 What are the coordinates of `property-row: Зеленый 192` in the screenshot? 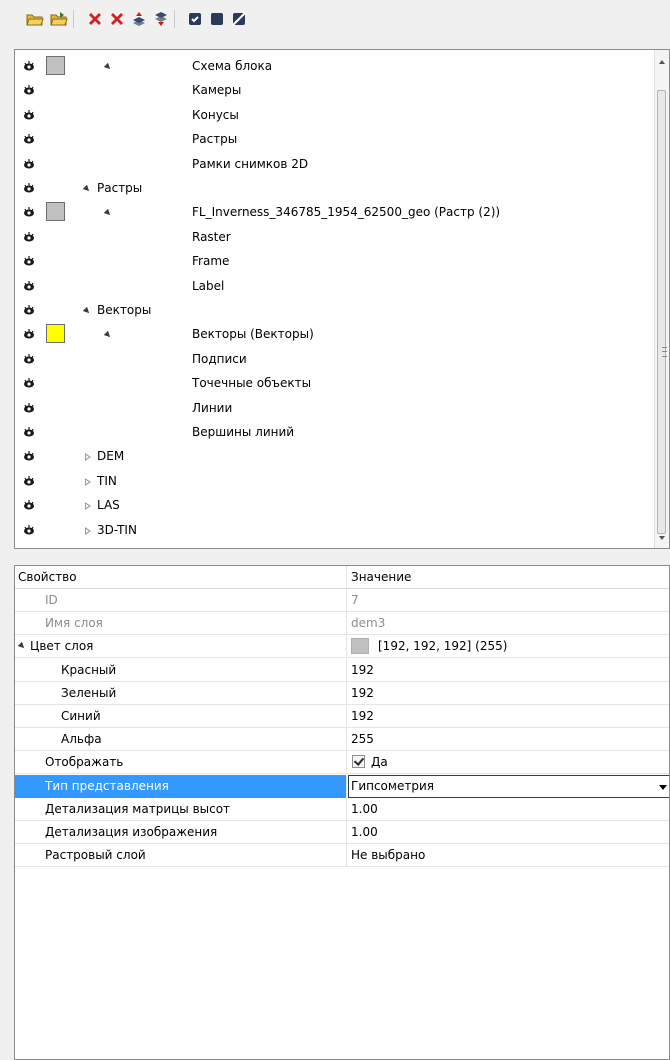 It's located at (342, 693).